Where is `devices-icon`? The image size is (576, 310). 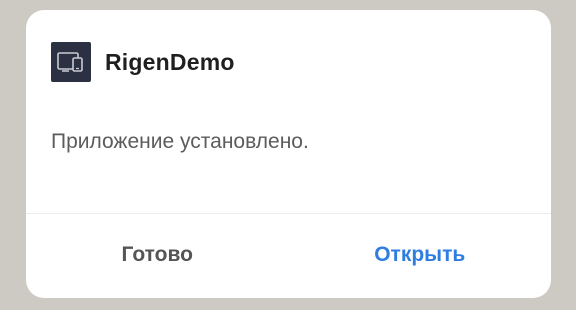
devices-icon is located at coordinates (71, 62).